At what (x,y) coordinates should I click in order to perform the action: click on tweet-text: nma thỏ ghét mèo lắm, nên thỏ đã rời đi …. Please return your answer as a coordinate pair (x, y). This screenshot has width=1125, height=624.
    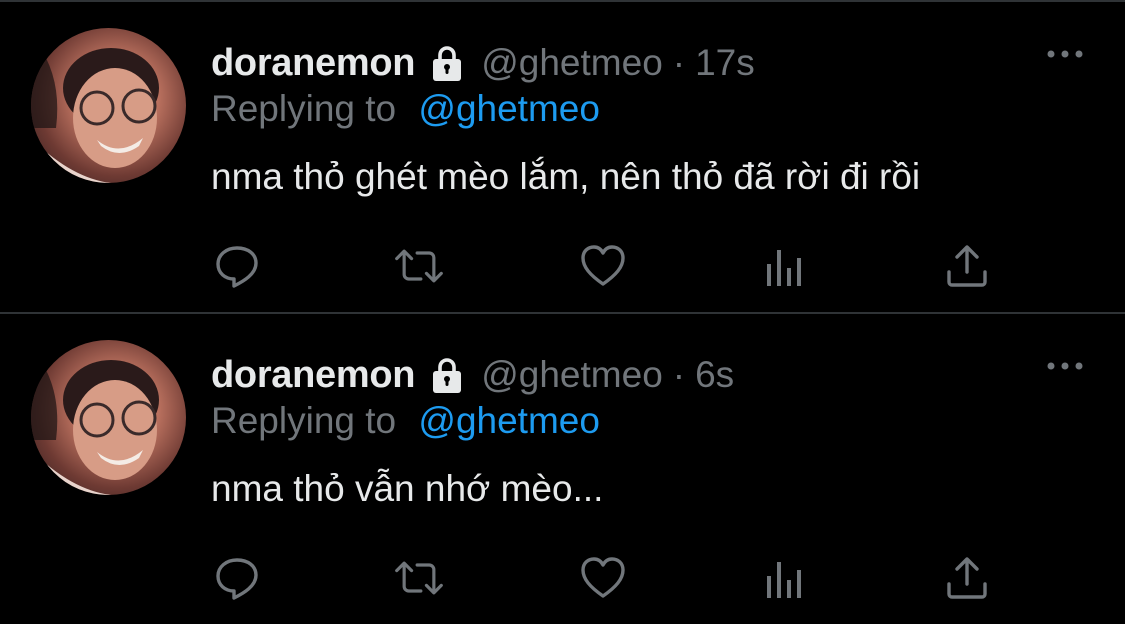
    Looking at the image, I should click on (566, 176).